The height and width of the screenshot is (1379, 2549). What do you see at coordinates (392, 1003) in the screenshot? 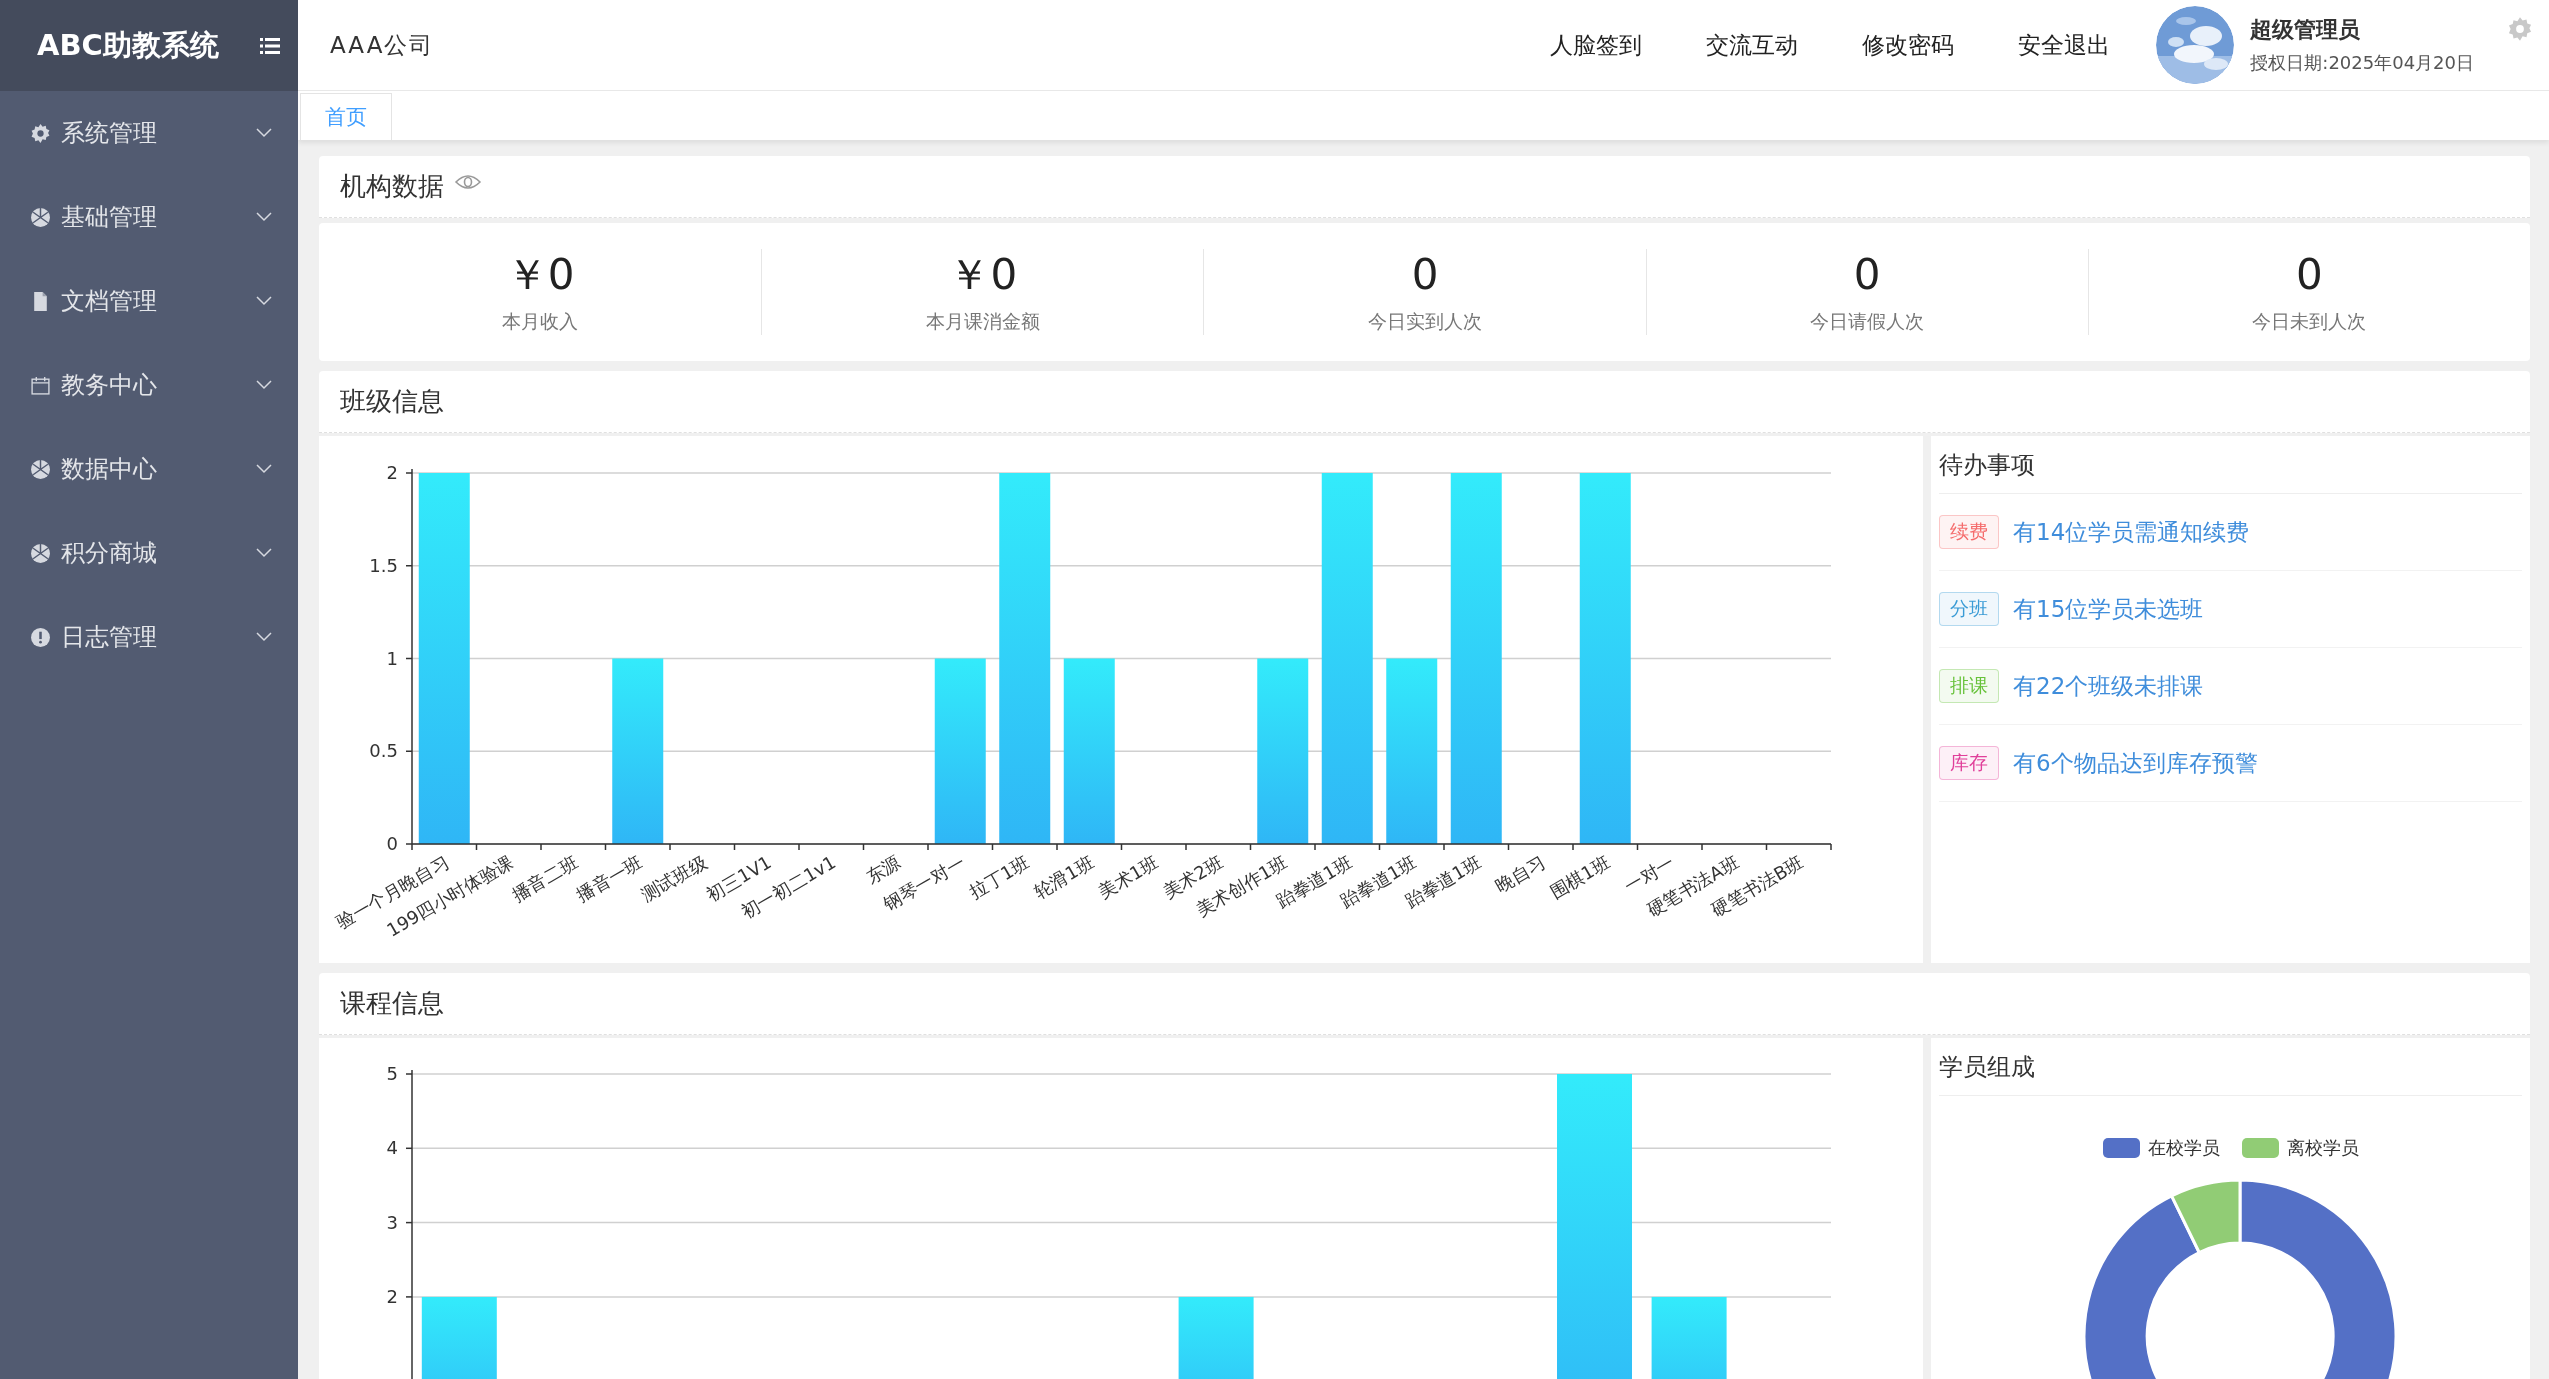
I see `card-title: 课程信息` at bounding box center [392, 1003].